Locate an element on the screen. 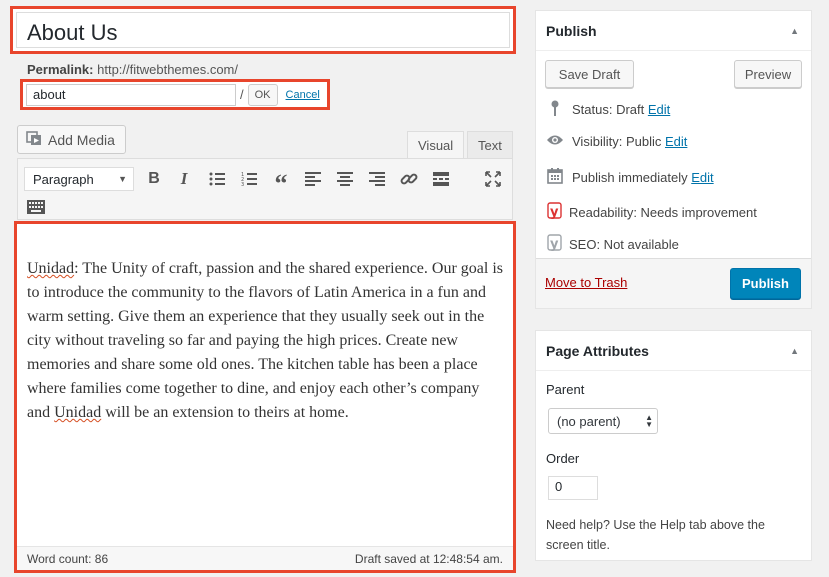 The height and width of the screenshot is (577, 829). align-left-icon is located at coordinates (313, 179).